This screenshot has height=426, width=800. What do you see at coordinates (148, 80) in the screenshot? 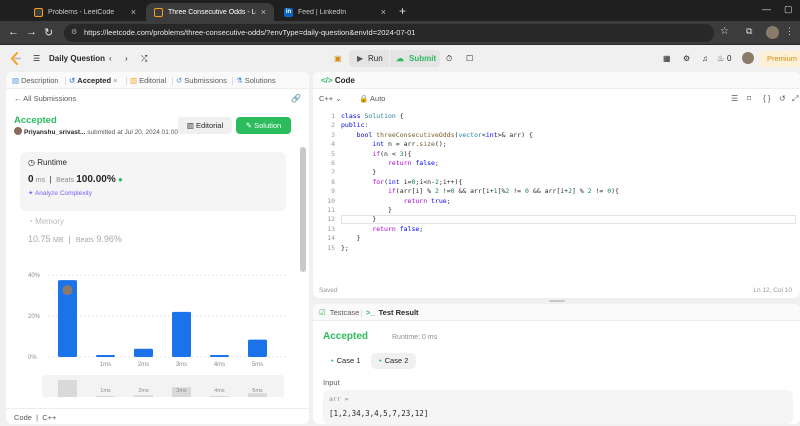
I see `tab-editorial: ▥ Editorial` at bounding box center [148, 80].